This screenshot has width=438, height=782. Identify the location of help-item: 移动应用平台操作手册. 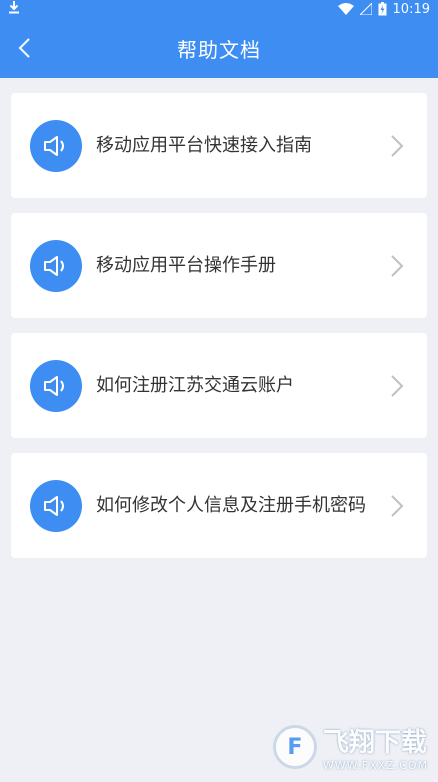
(219, 265).